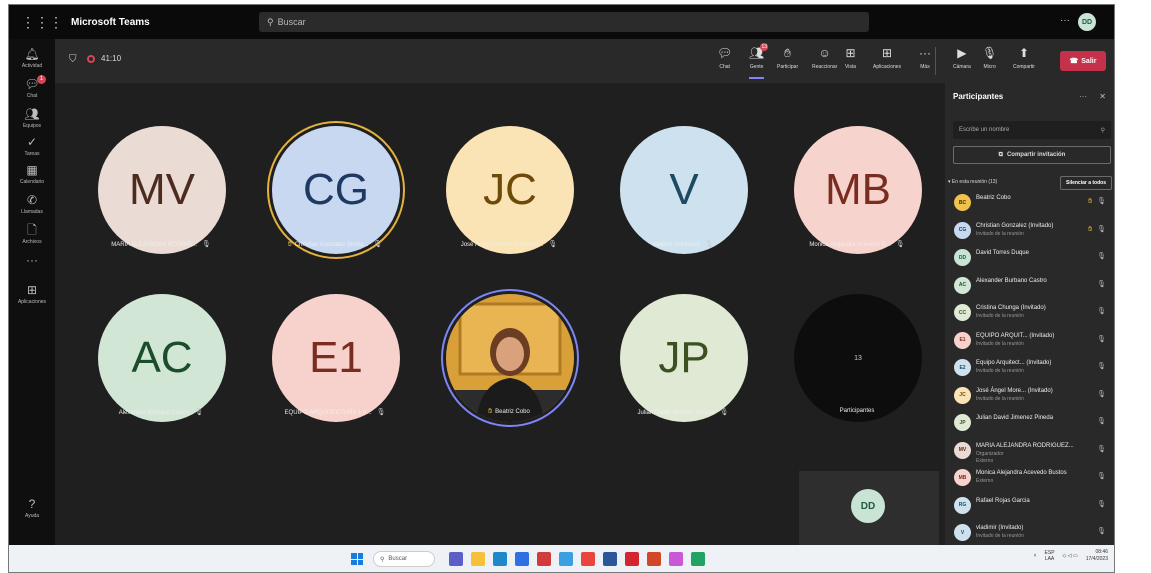 Image resolution: width=1151 pixels, height=573 pixels. Describe the element at coordinates (32, 174) in the screenshot. I see `rail-item-calendar: ▦ Calendario` at that location.